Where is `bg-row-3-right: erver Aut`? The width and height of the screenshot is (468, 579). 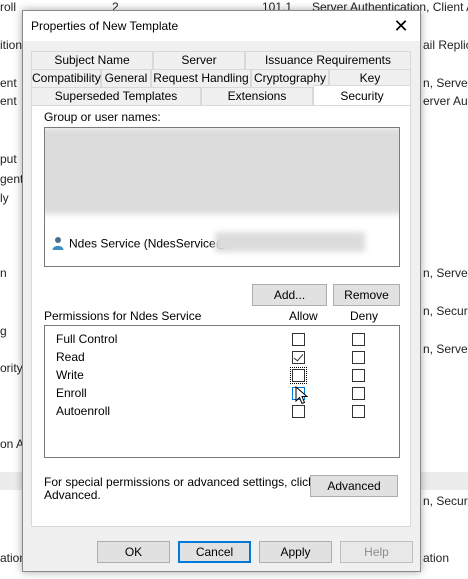 bg-row-3-right: erver Aut is located at coordinates (445, 101).